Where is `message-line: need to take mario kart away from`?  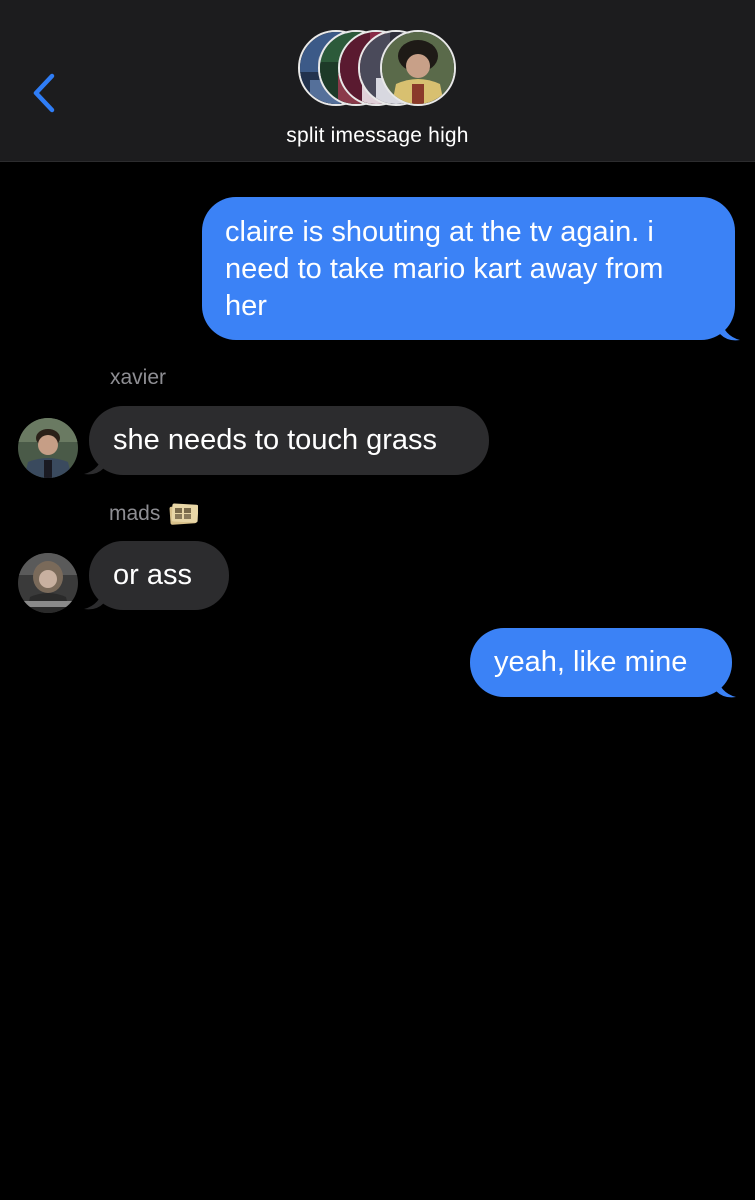
message-line: need to take mario kart away from is located at coordinates (444, 269).